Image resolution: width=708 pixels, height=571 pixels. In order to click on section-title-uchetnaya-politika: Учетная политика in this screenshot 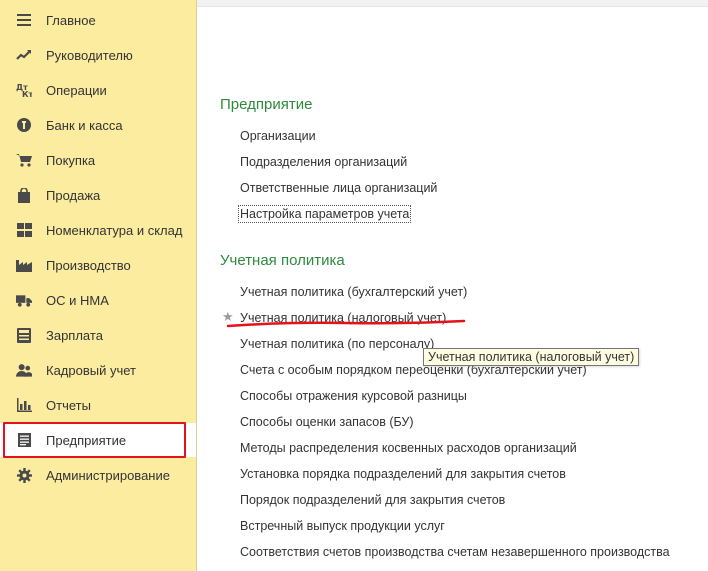, I will do `click(282, 260)`.